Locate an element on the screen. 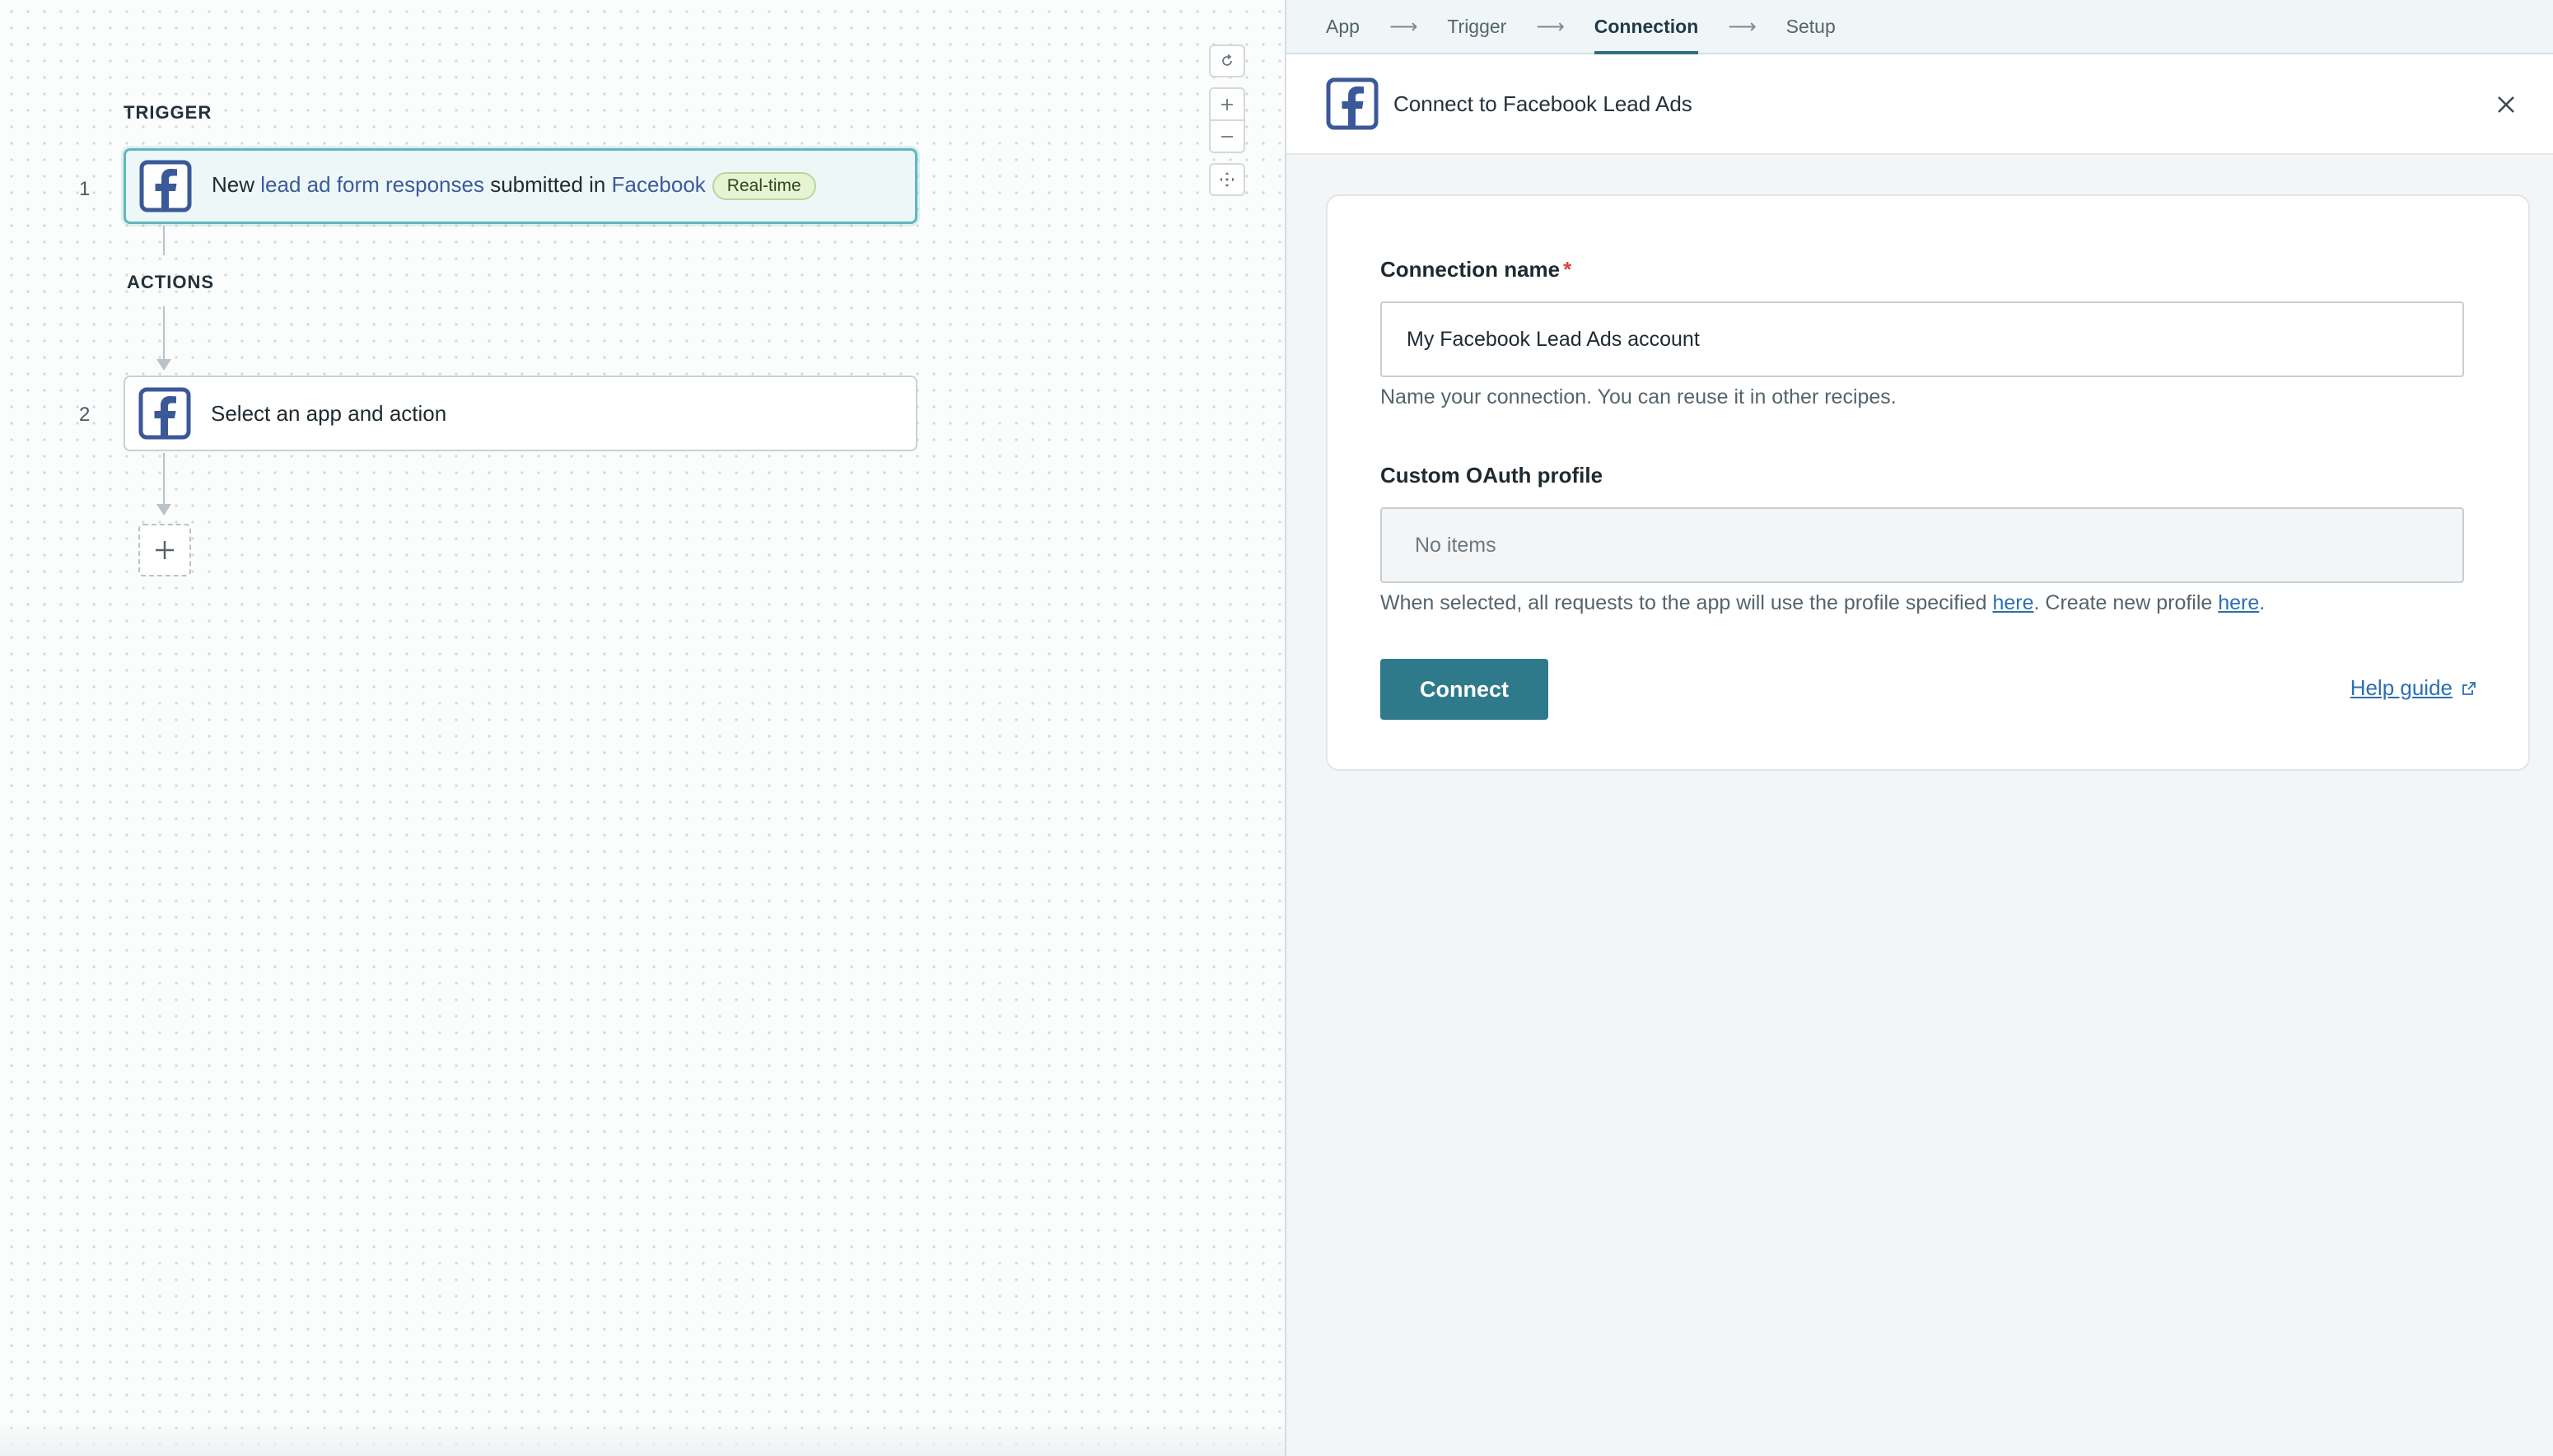 Image resolution: width=2553 pixels, height=1456 pixels. zoom-out-button is located at coordinates (1227, 136).